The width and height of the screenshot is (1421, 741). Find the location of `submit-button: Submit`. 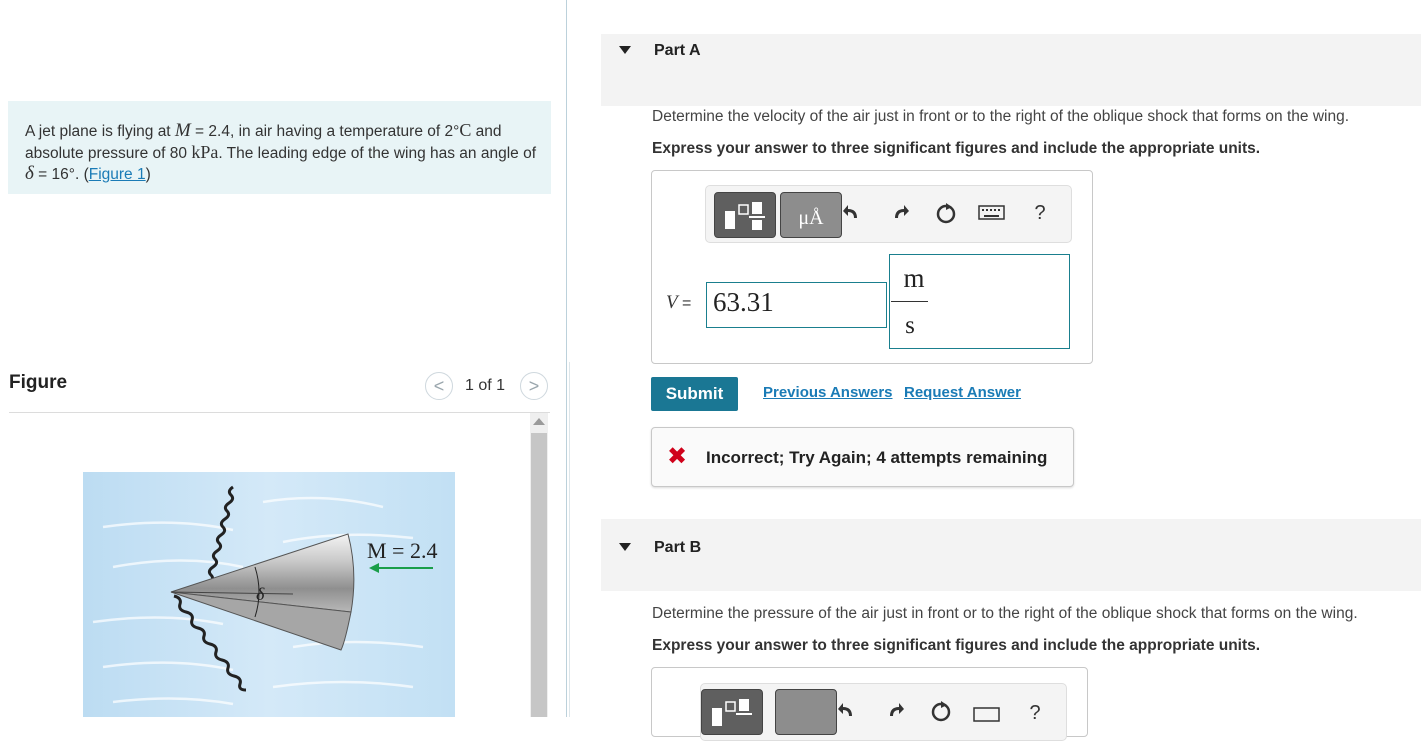

submit-button: Submit is located at coordinates (694, 394).